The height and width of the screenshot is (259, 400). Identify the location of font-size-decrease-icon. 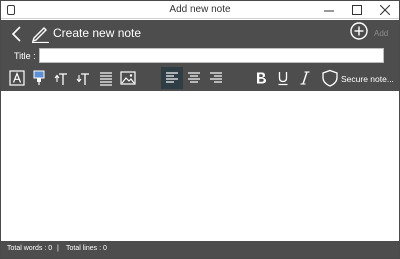
(82, 79).